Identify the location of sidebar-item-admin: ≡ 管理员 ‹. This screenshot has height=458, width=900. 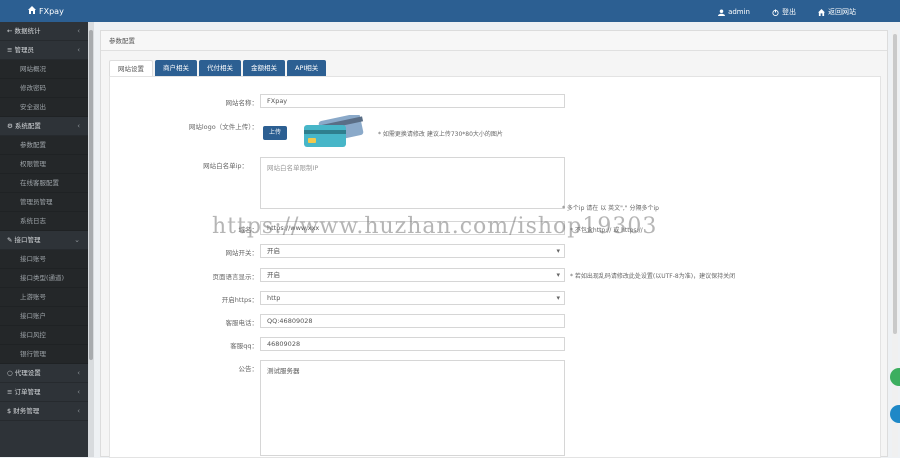
(44, 50).